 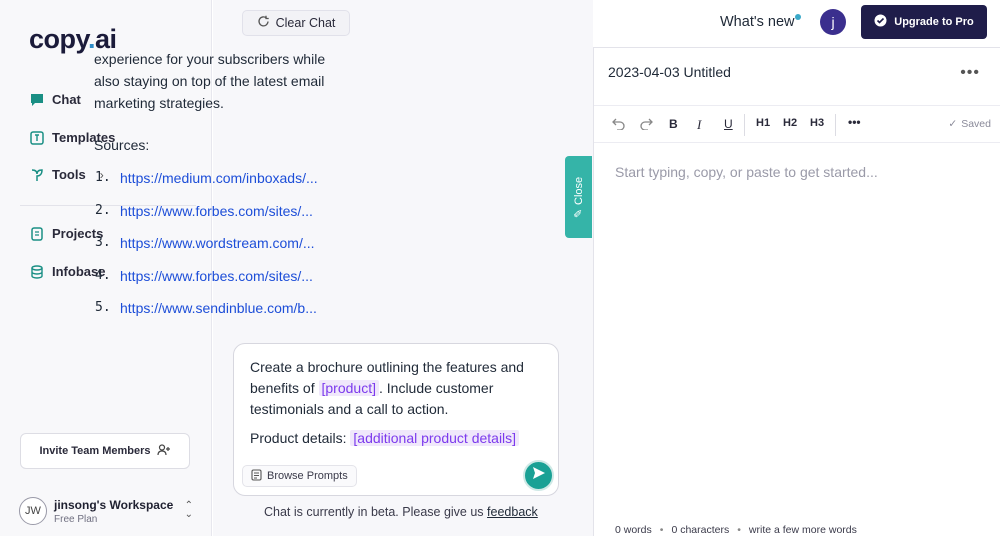 I want to click on browse-prompts-button: Browse Prompts, so click(x=299, y=476).